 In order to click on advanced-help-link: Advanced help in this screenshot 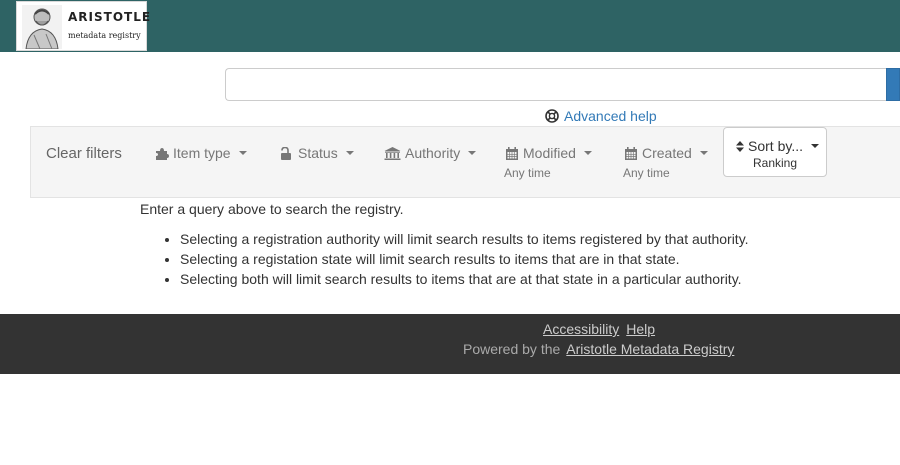, I will do `click(610, 116)`.